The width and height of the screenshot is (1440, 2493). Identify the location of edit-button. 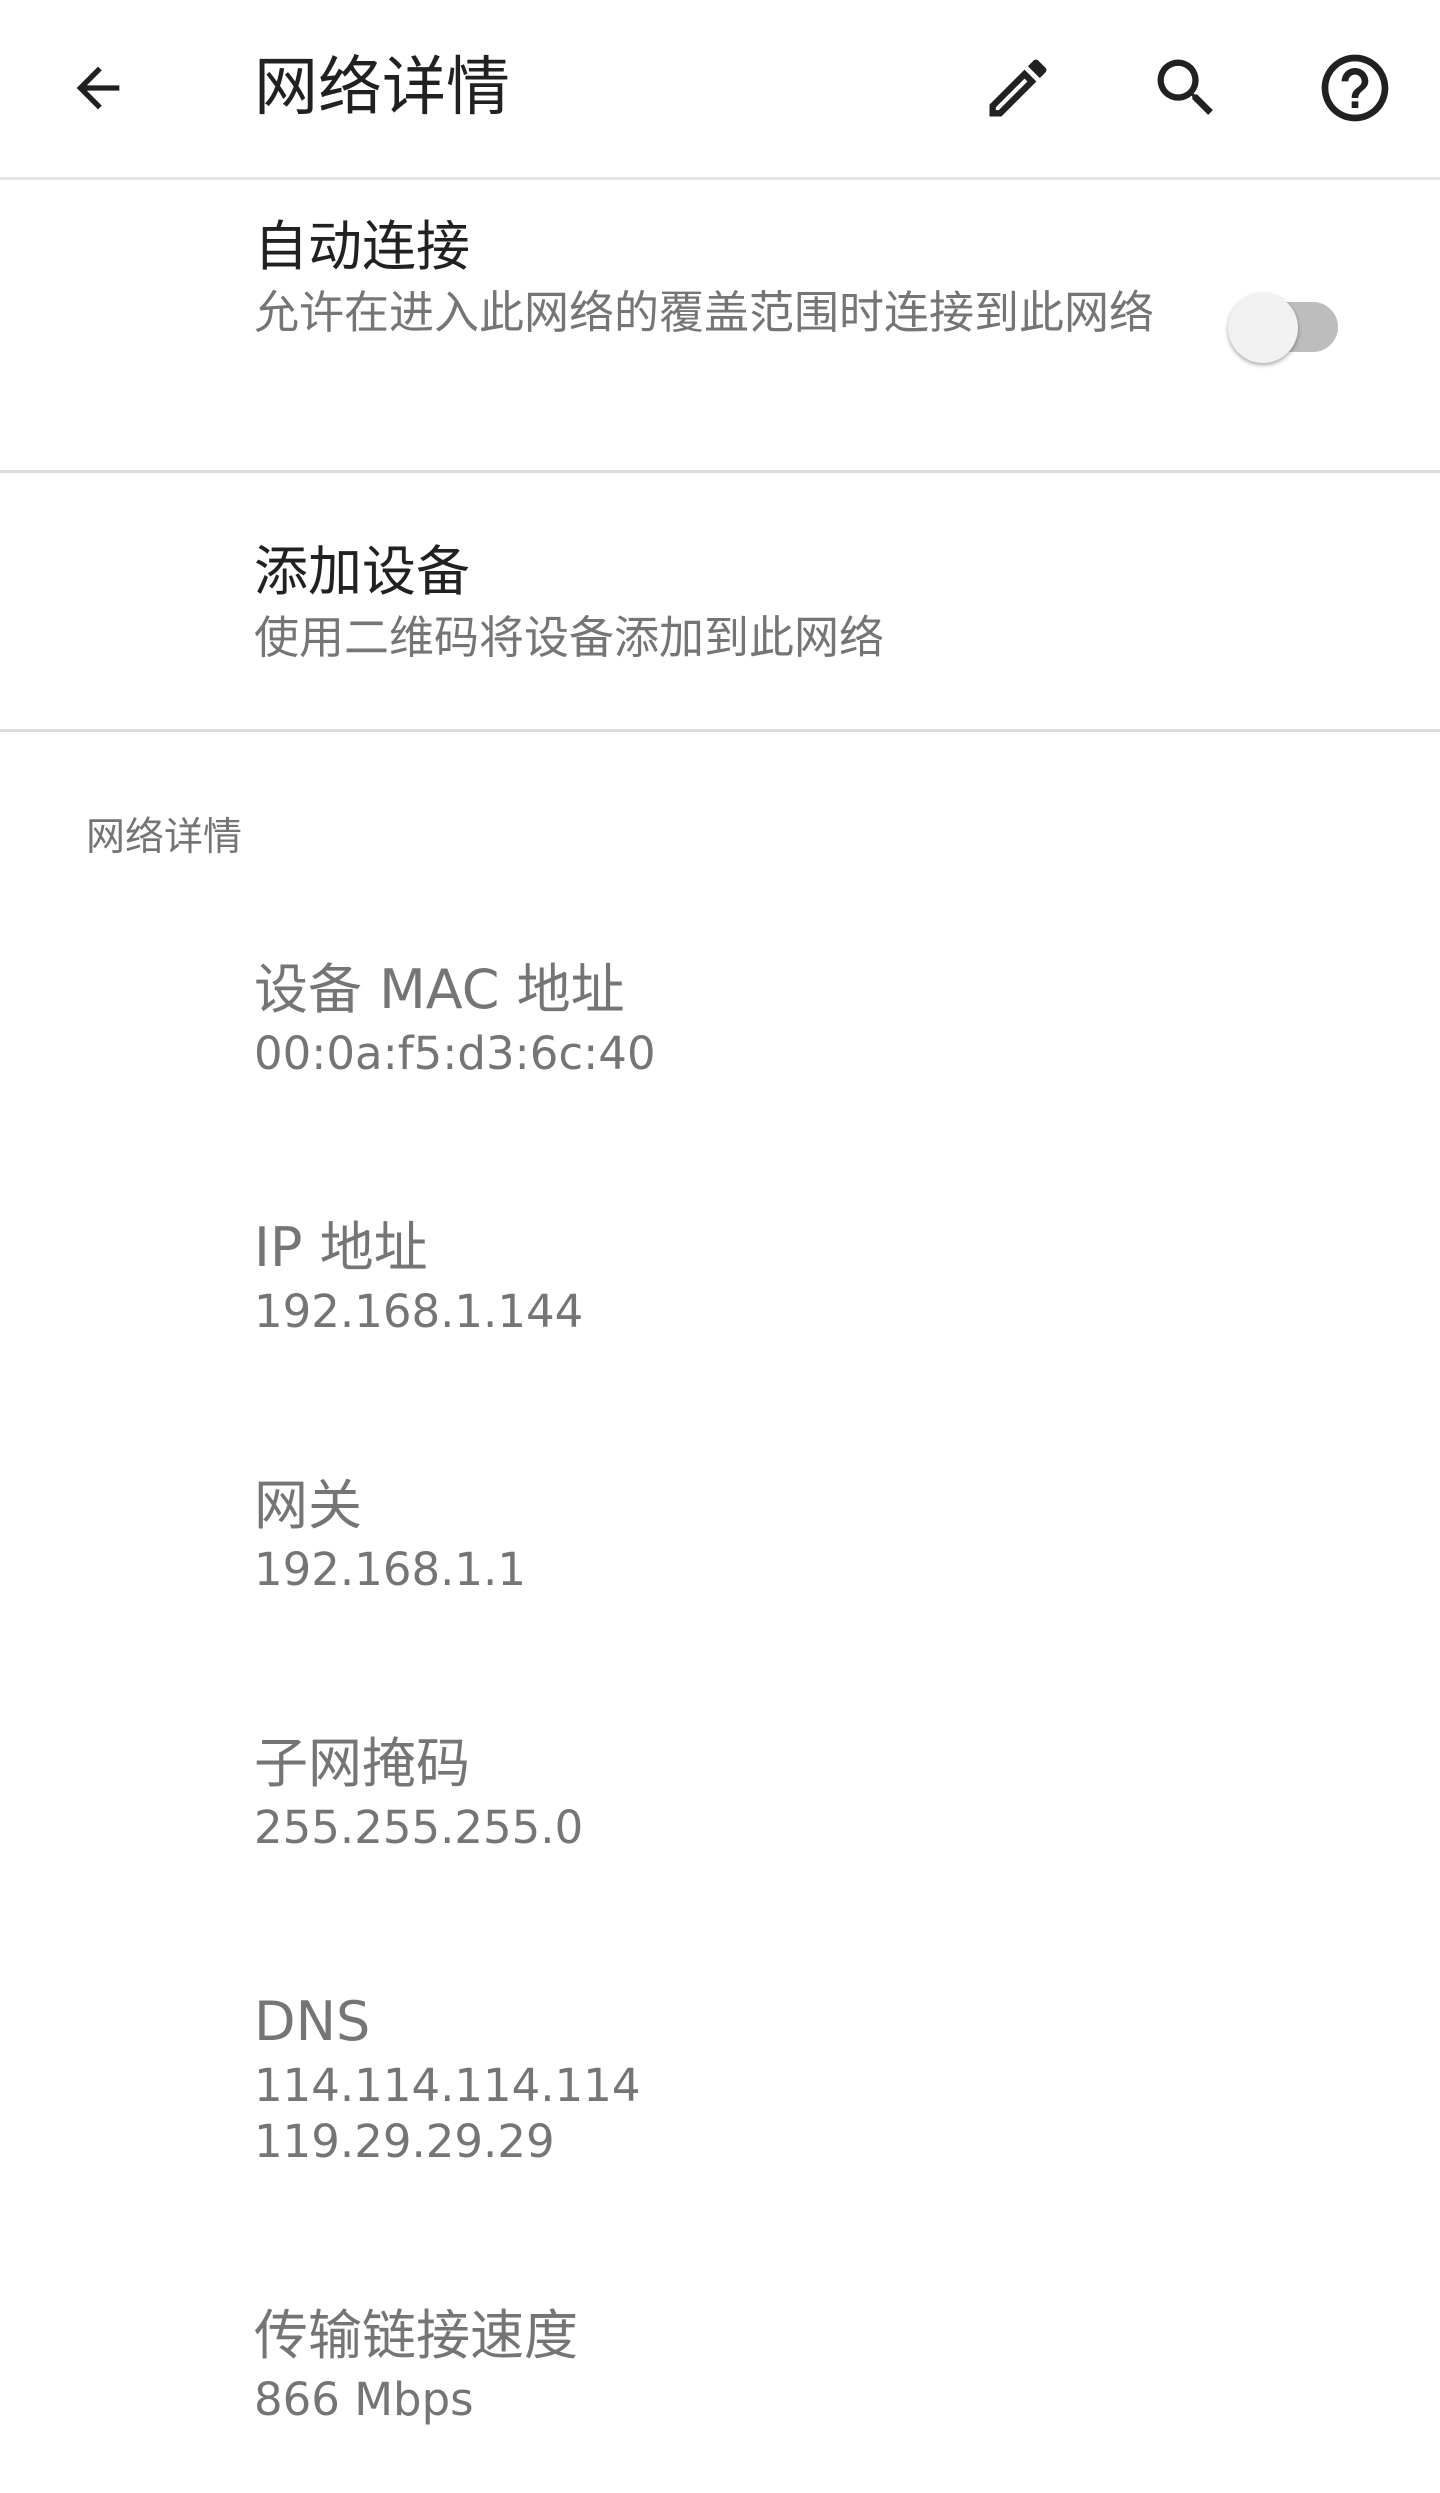
(1018, 90).